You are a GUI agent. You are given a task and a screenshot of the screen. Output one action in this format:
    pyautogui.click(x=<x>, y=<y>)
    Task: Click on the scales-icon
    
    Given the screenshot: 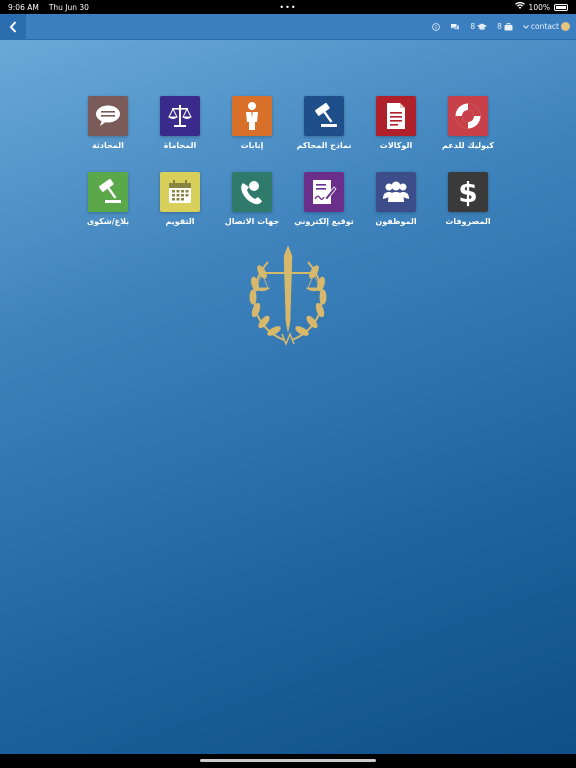 What is the action you would take?
    pyautogui.click(x=180, y=116)
    